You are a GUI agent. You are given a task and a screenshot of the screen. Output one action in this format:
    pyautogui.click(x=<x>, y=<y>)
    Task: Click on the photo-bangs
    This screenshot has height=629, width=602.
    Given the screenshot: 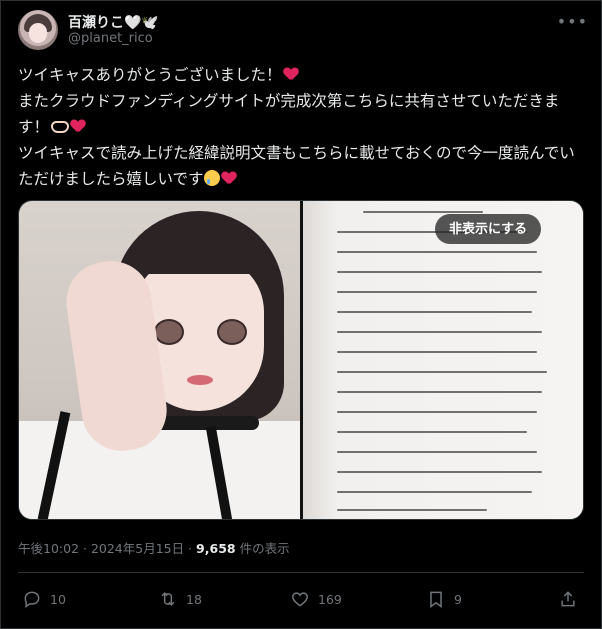 What is the action you would take?
    pyautogui.click(x=199, y=251)
    